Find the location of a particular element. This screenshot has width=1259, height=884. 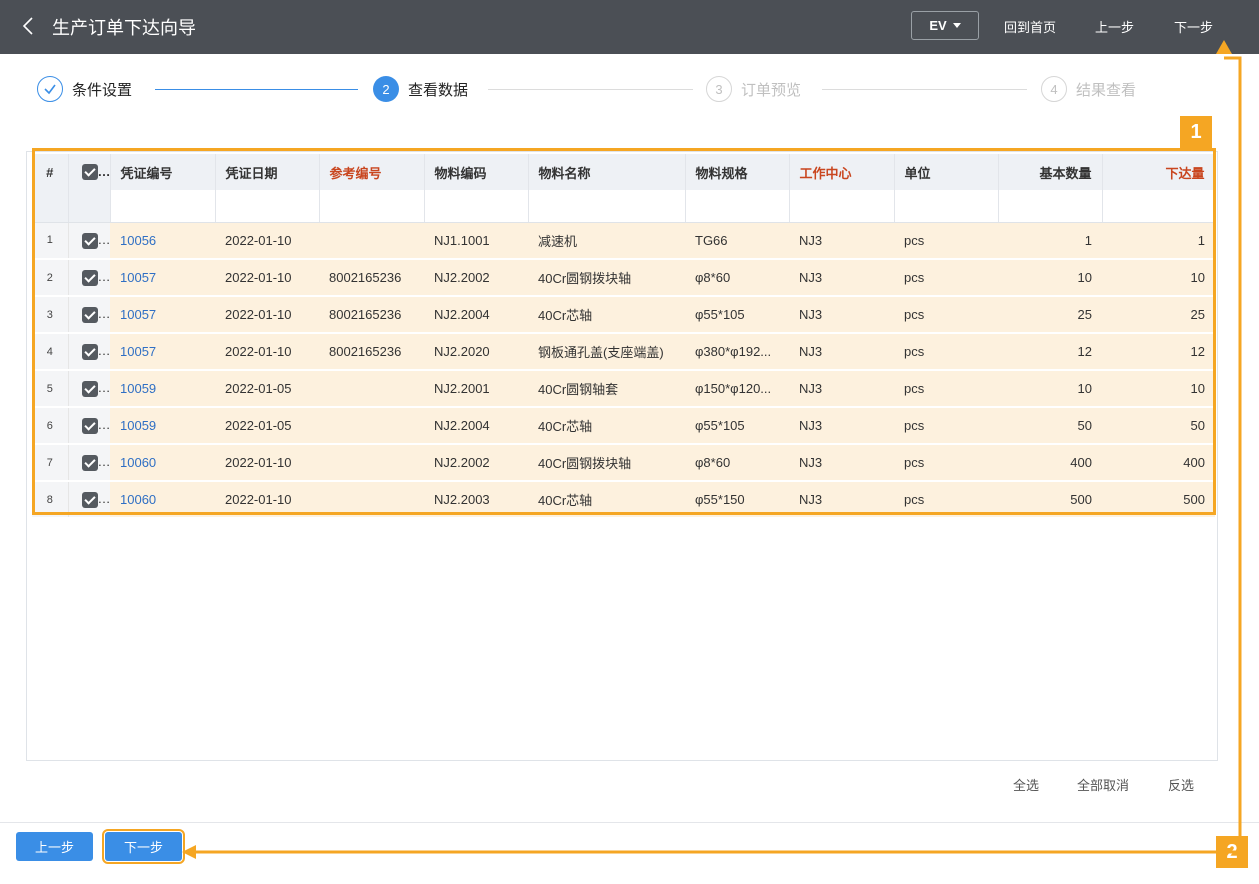

column-unit: 单位 is located at coordinates (946, 172).